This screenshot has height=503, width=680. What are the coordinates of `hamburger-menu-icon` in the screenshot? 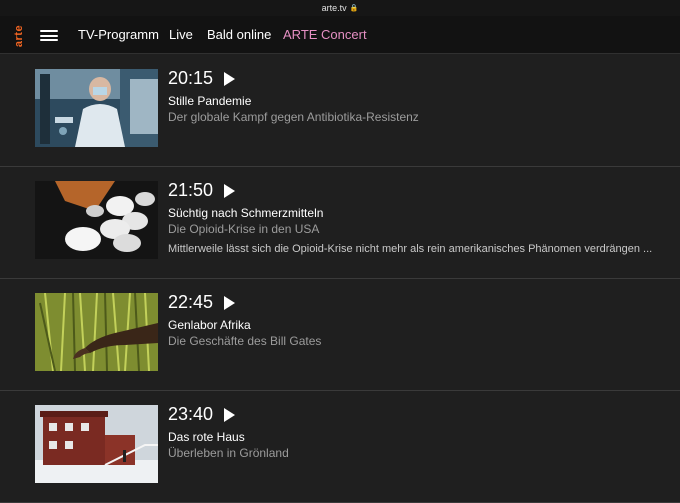 It's located at (49, 35).